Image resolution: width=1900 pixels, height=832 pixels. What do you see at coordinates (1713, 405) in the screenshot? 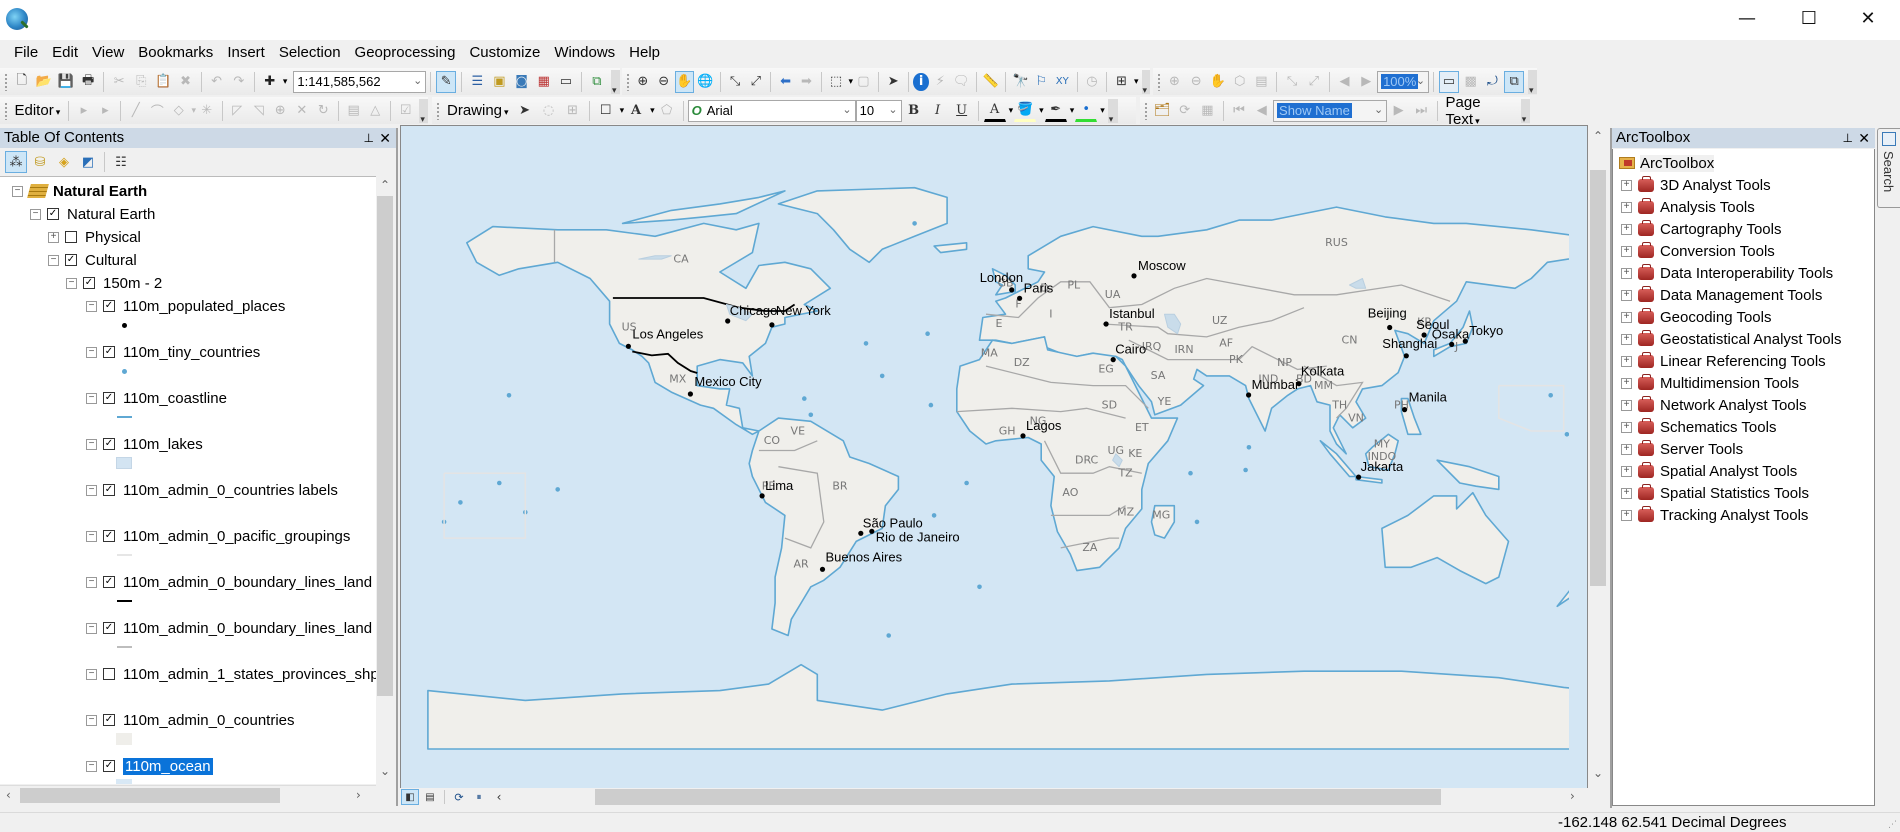
I see `toolbox-item: + Network Analyst Tools` at bounding box center [1713, 405].